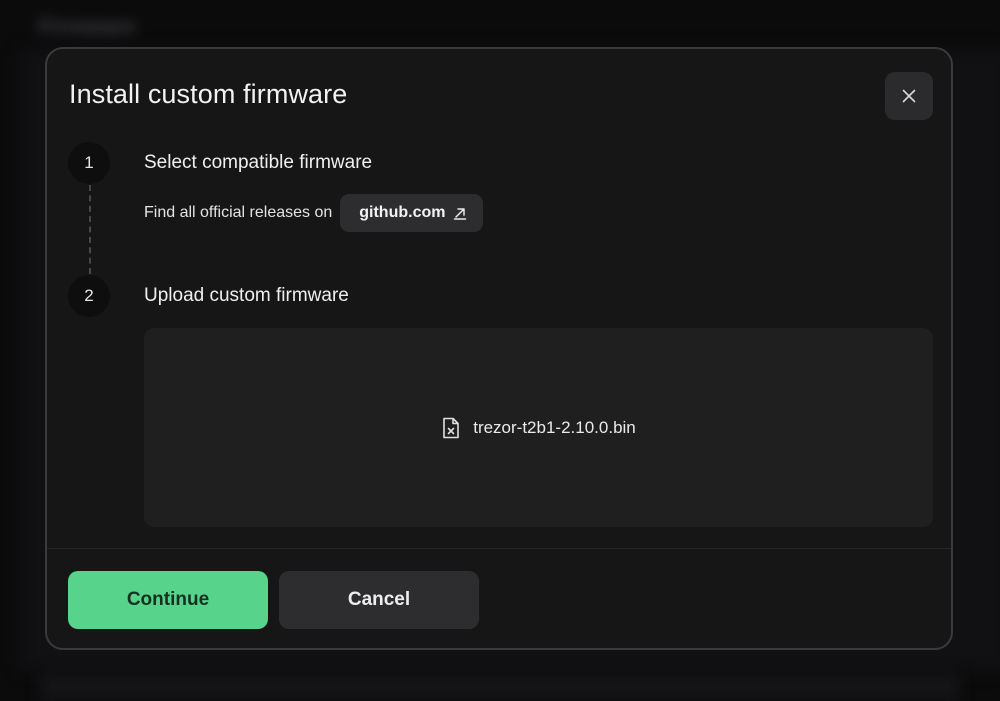 This screenshot has height=701, width=1000. Describe the element at coordinates (87, 26) in the screenshot. I see `background-title: Firmware` at that location.